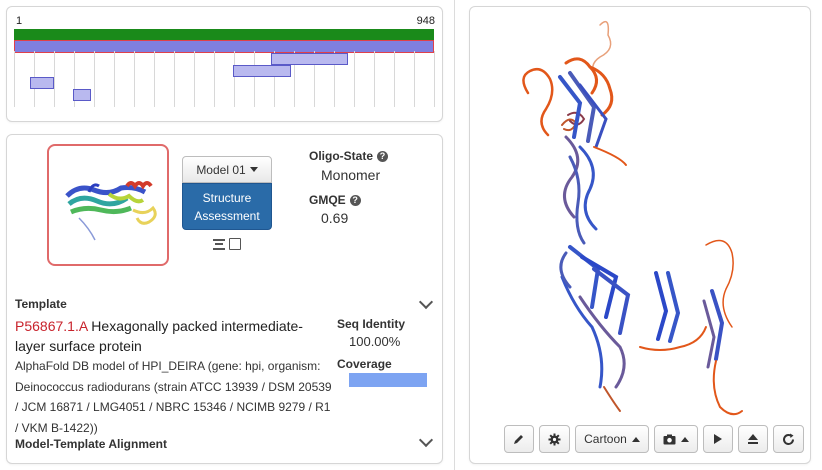 The height and width of the screenshot is (470, 822). I want to click on refresh-button, so click(788, 439).